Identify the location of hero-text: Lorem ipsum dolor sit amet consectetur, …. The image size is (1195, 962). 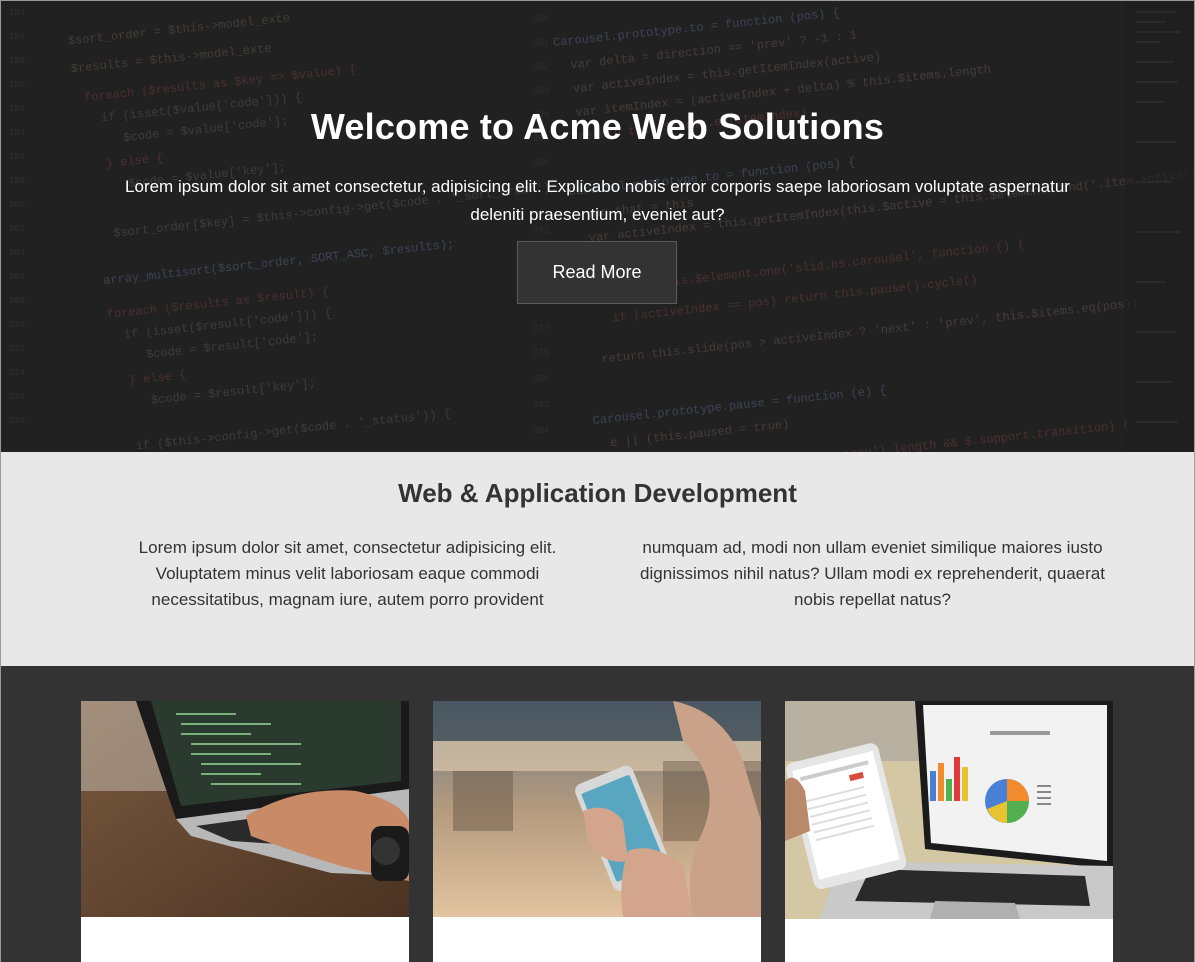
(597, 200).